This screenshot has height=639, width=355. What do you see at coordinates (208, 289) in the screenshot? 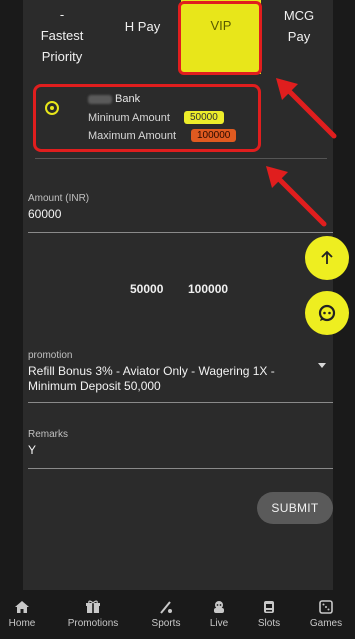
I see `preset-amount-button: 100000` at bounding box center [208, 289].